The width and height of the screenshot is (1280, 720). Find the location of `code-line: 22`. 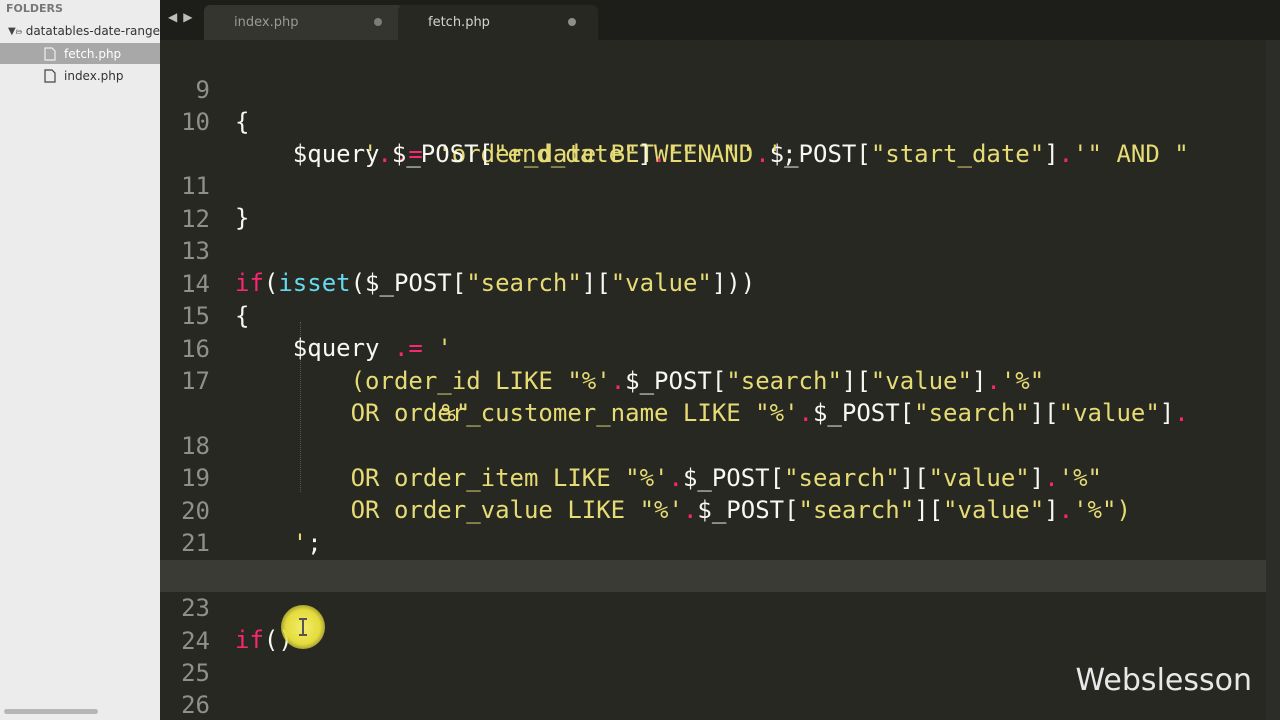

code-line: 22 is located at coordinates (720, 559).